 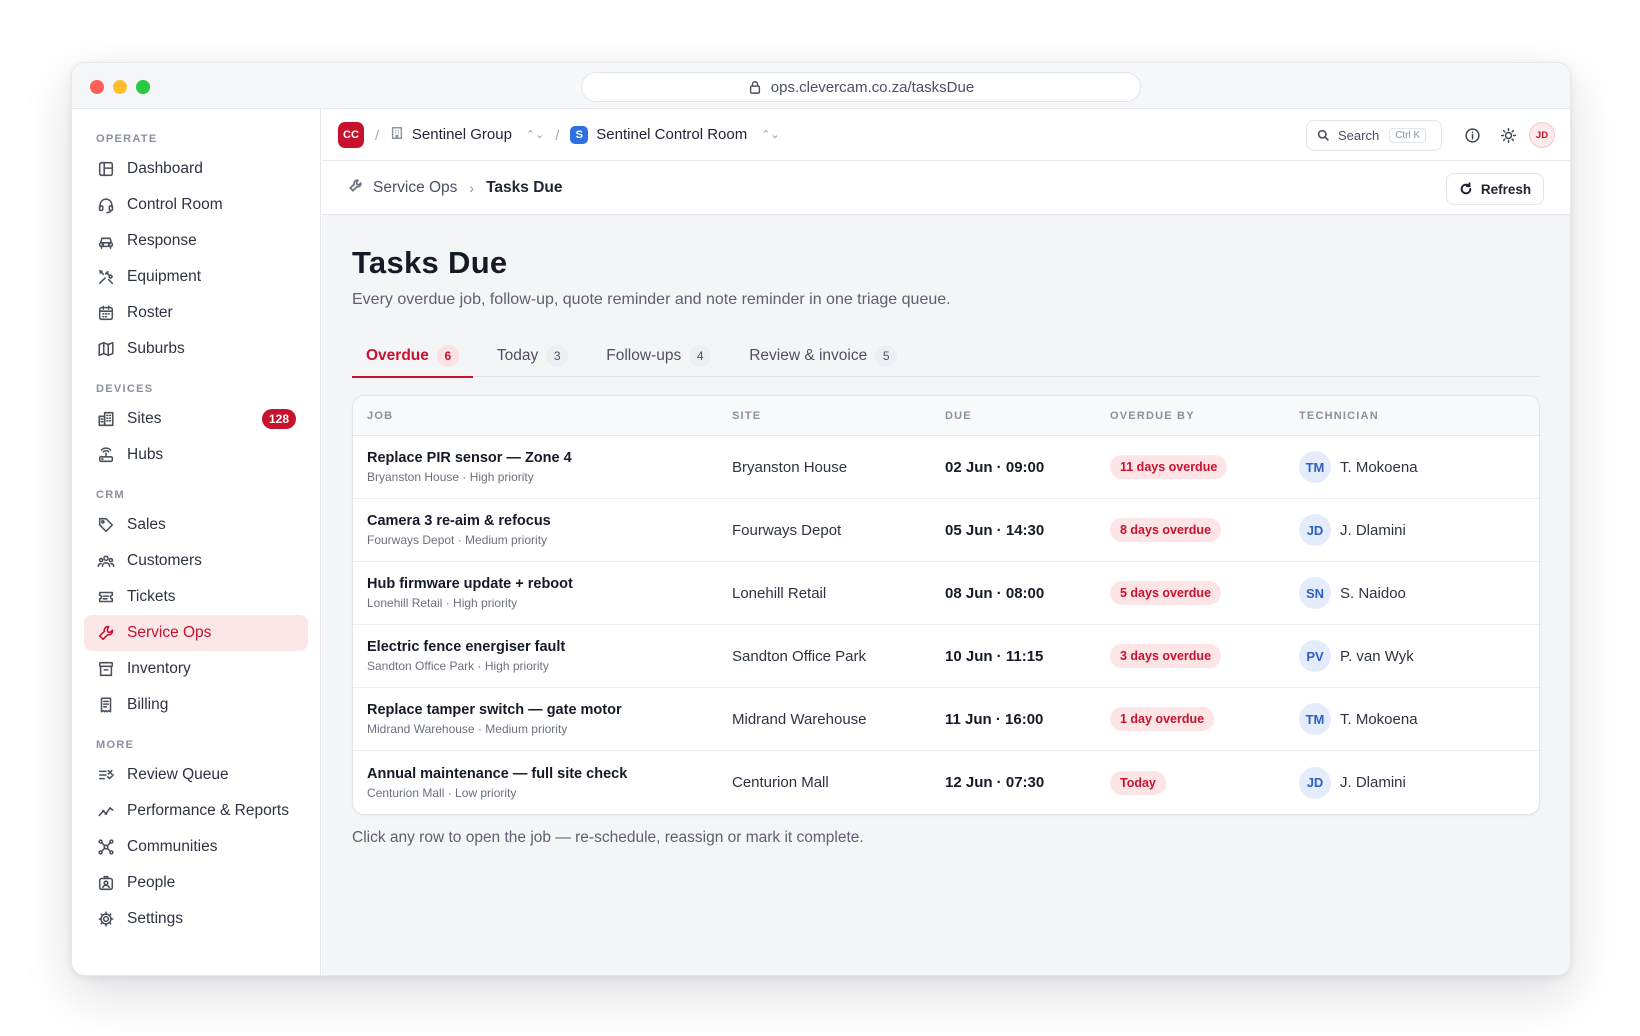 What do you see at coordinates (196, 455) in the screenshot?
I see `sidebar-item-hubs: Hubs` at bounding box center [196, 455].